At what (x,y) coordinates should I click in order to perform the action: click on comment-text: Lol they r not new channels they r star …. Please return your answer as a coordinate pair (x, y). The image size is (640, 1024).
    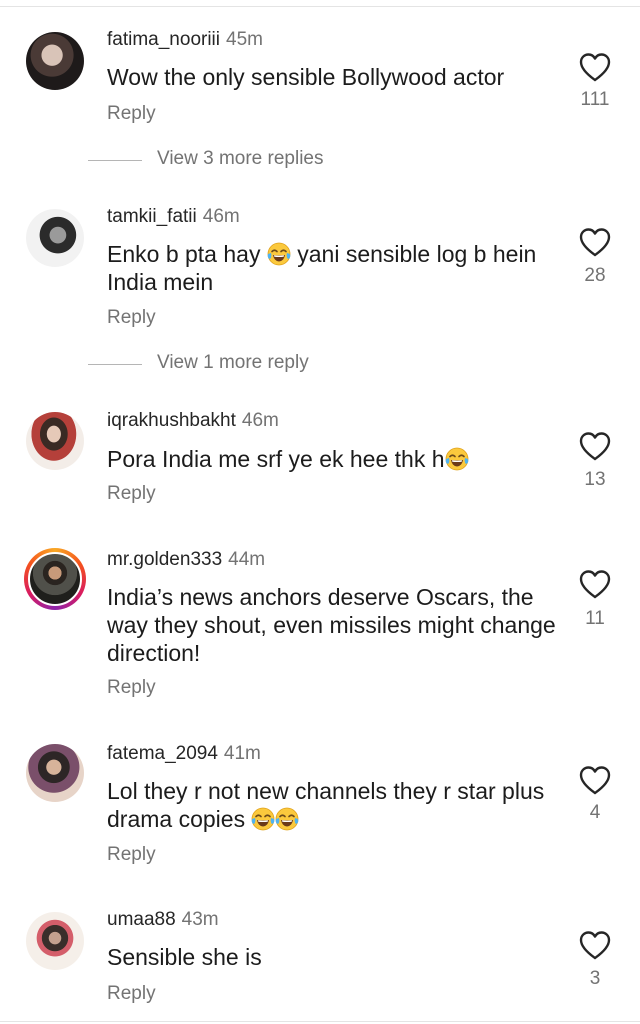
    Looking at the image, I should click on (326, 805).